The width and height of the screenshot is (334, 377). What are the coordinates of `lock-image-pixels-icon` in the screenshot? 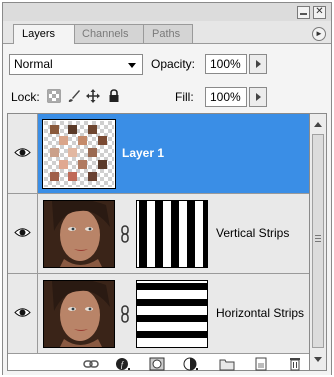 It's located at (74, 96).